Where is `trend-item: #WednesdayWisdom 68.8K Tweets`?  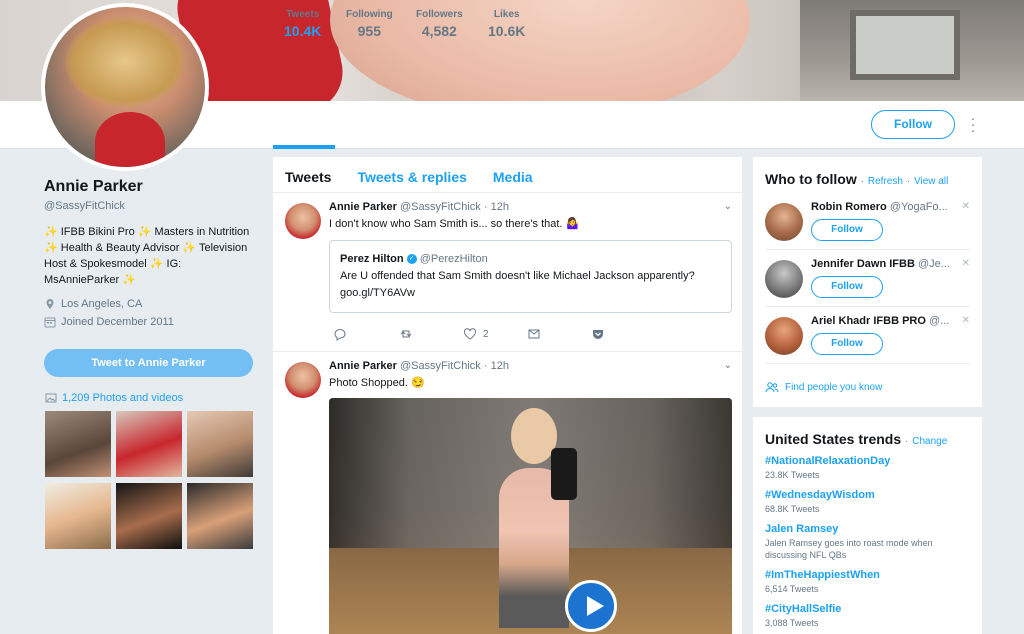 trend-item: #WednesdayWisdom 68.8K Tweets is located at coordinates (867, 502).